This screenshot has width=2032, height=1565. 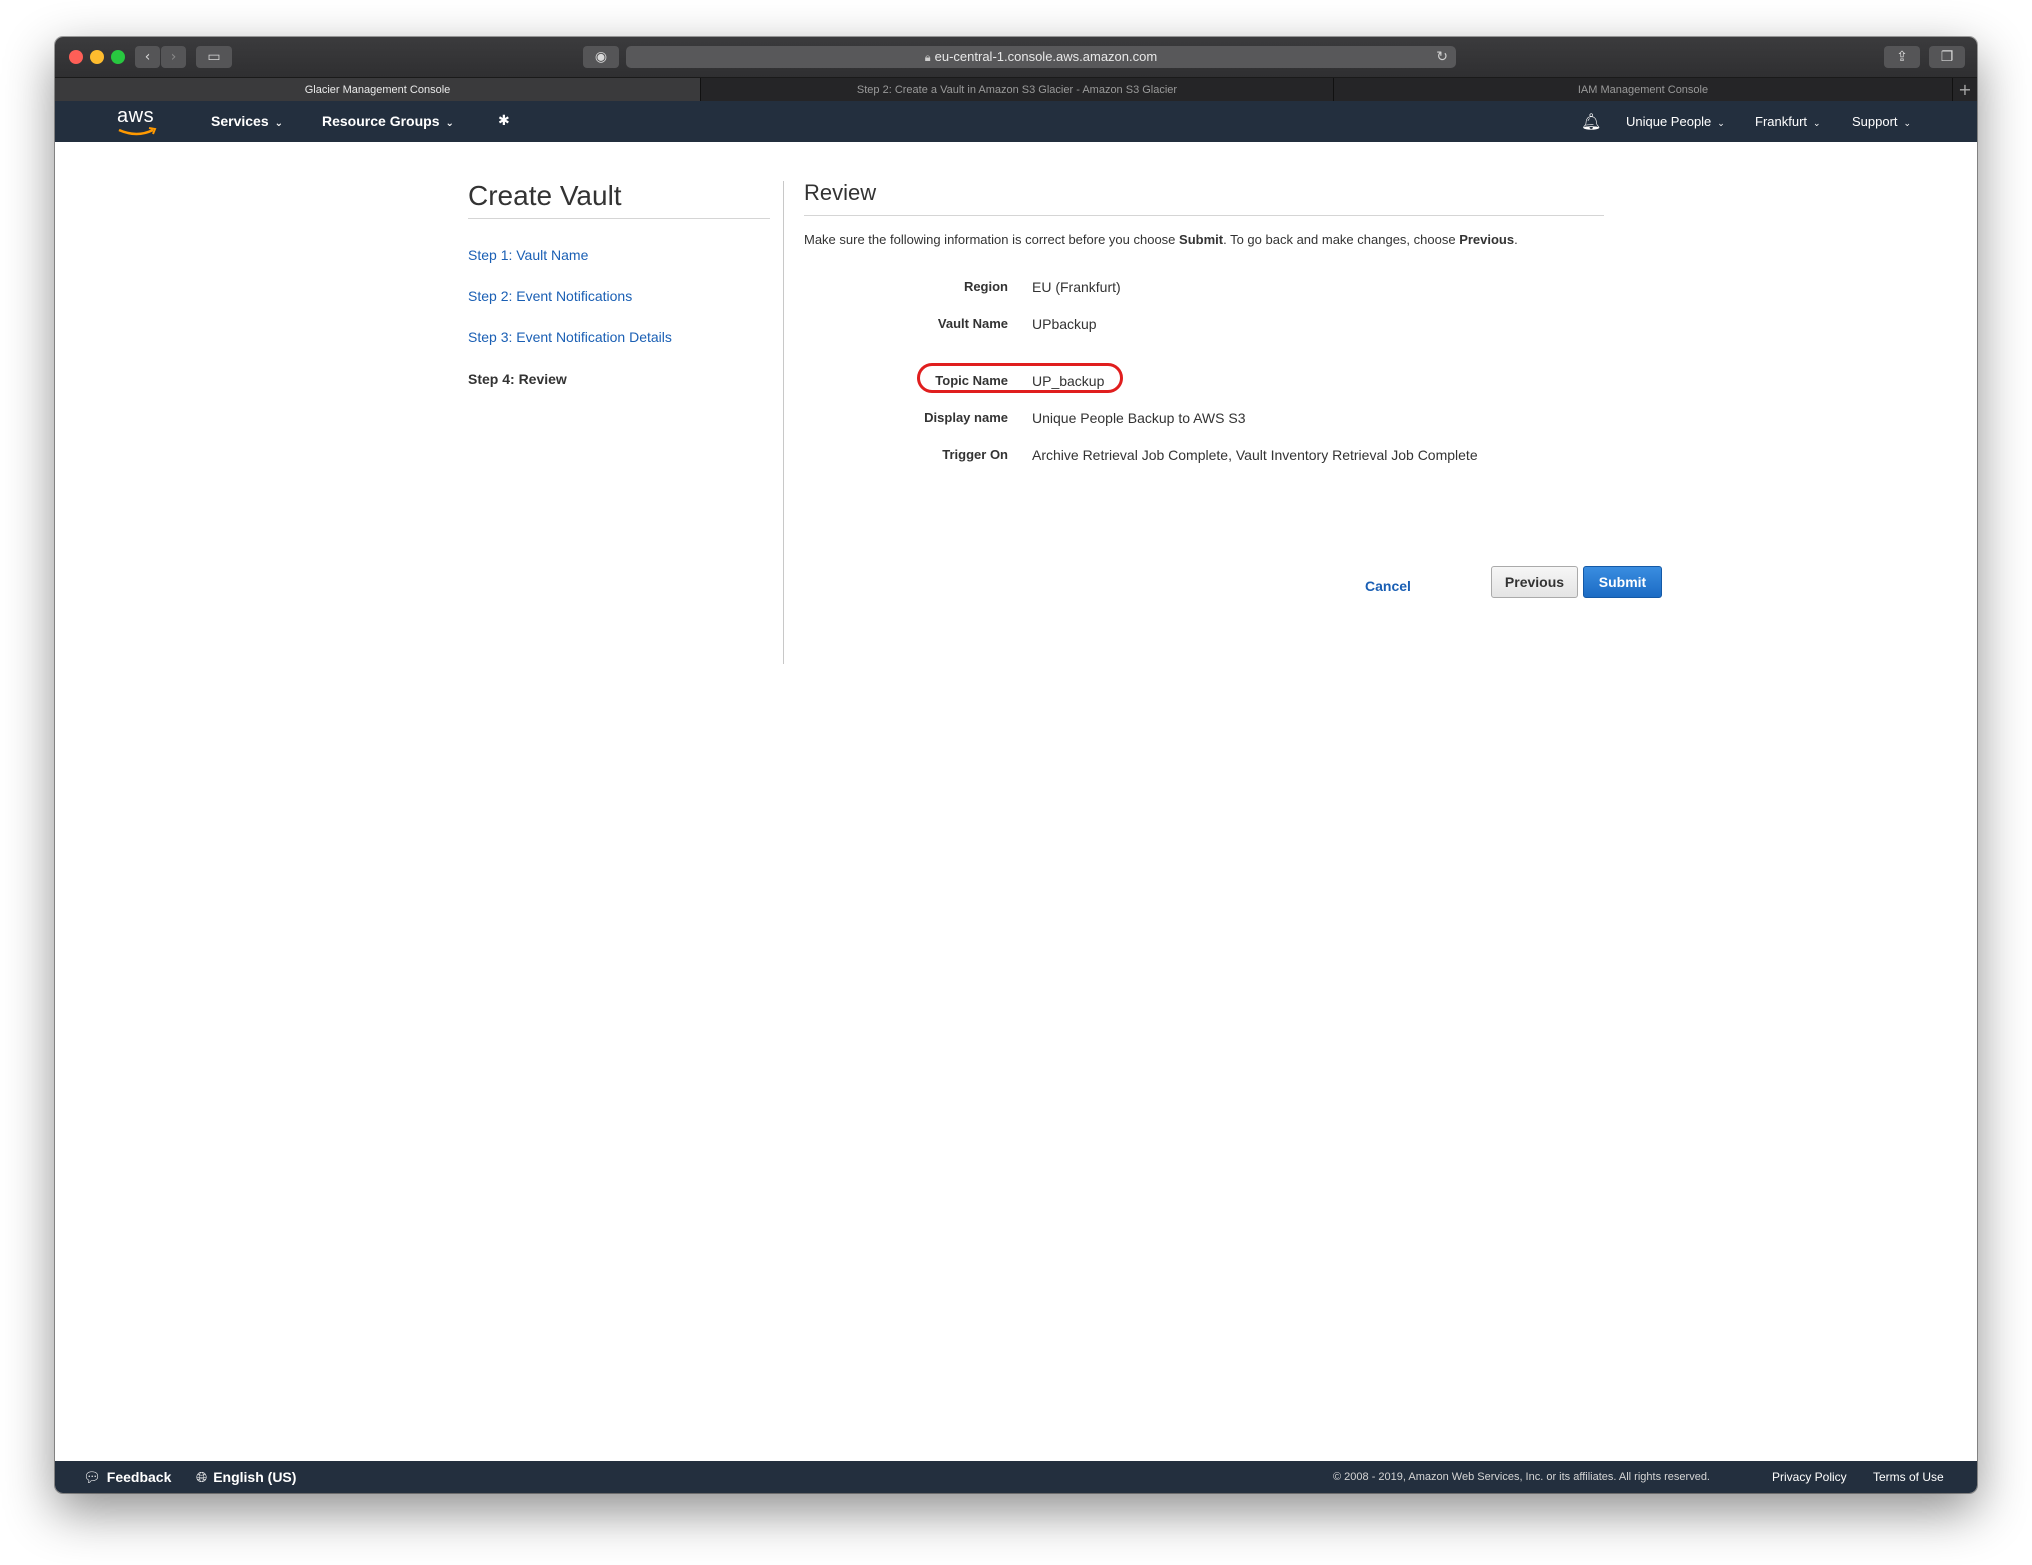 I want to click on minimize-window-icon, so click(x=97, y=57).